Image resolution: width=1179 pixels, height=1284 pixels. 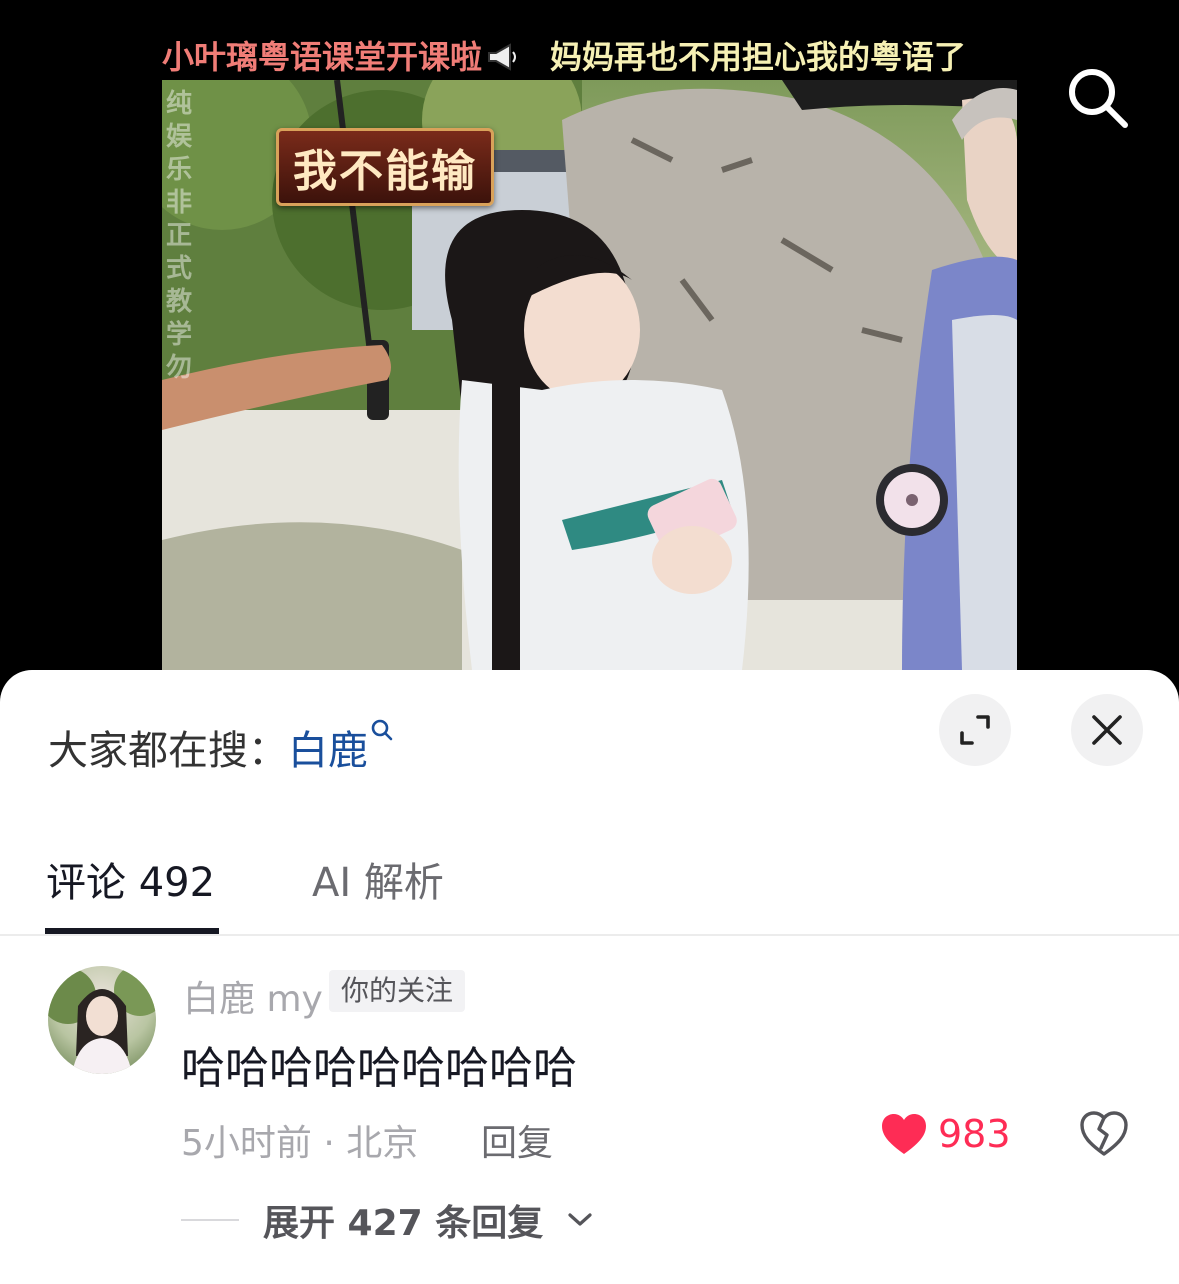 I want to click on caption-left: 小叶璃粤语课堂开课啦, so click(x=341, y=55).